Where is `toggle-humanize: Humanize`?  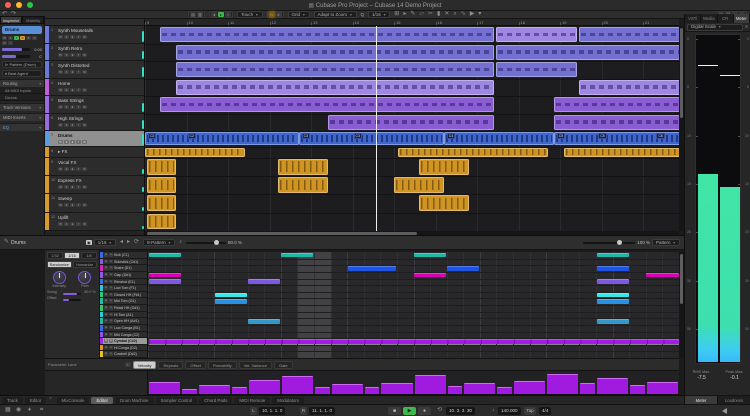 toggle-humanize: Humanize is located at coordinates (84, 264).